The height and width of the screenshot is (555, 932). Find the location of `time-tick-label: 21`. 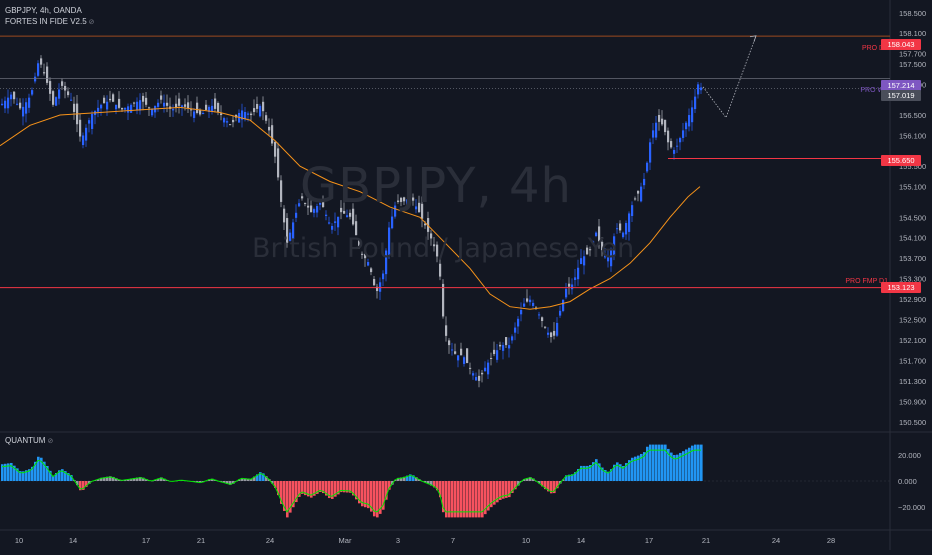

time-tick-label: 21 is located at coordinates (706, 540).